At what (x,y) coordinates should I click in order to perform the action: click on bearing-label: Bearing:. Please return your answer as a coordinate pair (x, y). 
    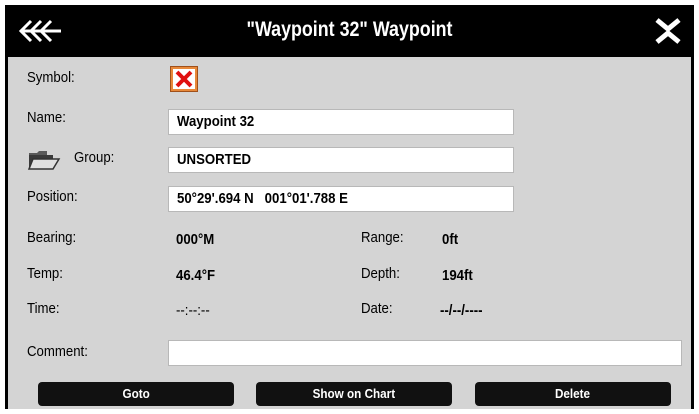
    Looking at the image, I should click on (52, 237).